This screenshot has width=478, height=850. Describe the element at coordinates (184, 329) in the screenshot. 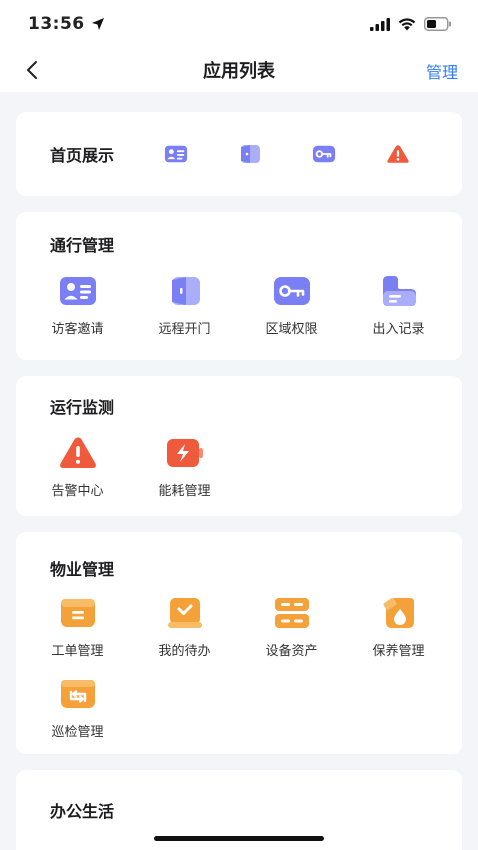

I see `remote-open-door-label: 远程开门` at that location.